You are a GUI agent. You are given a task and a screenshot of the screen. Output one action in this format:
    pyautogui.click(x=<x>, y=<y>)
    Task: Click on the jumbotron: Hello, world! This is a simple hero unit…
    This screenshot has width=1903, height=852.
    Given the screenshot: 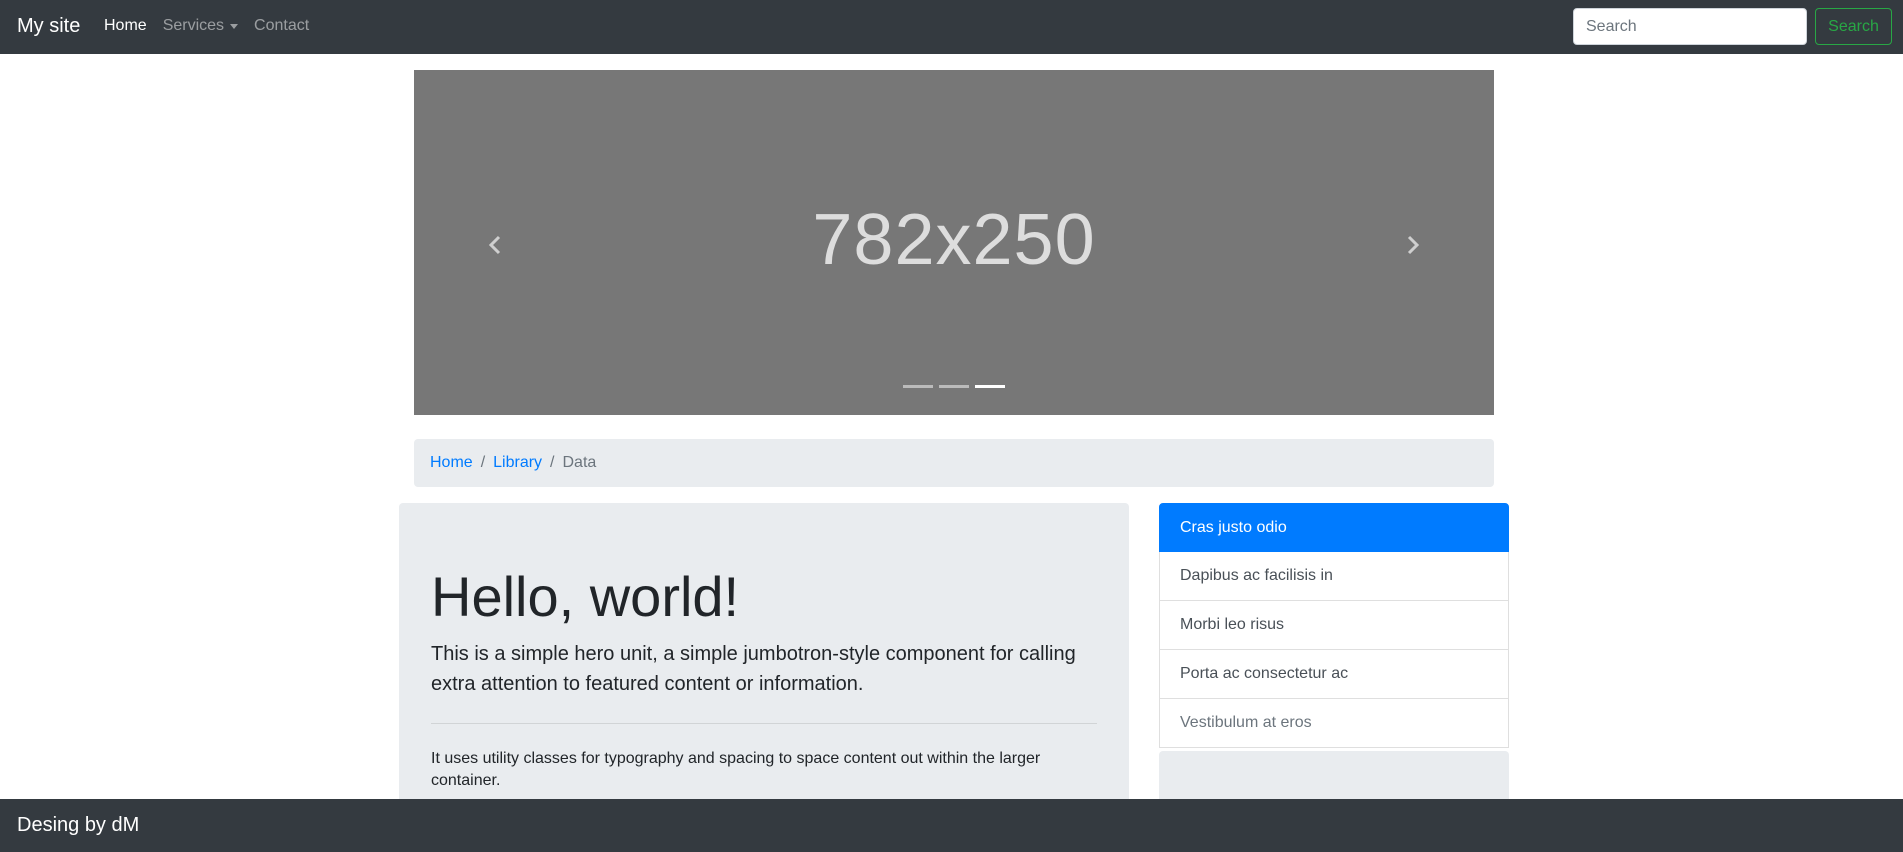 What is the action you would take?
    pyautogui.click(x=764, y=653)
    